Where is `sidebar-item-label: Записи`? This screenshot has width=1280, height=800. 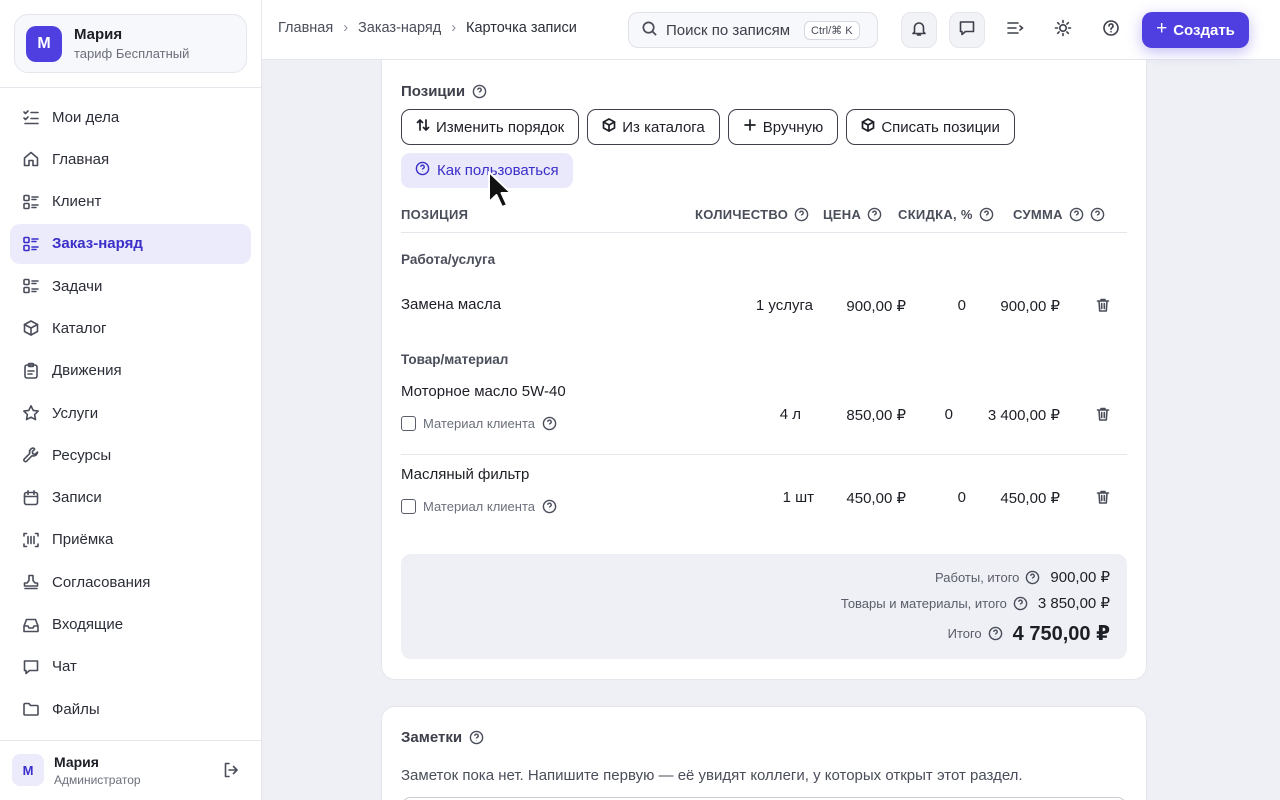 sidebar-item-label: Записи is located at coordinates (77, 498).